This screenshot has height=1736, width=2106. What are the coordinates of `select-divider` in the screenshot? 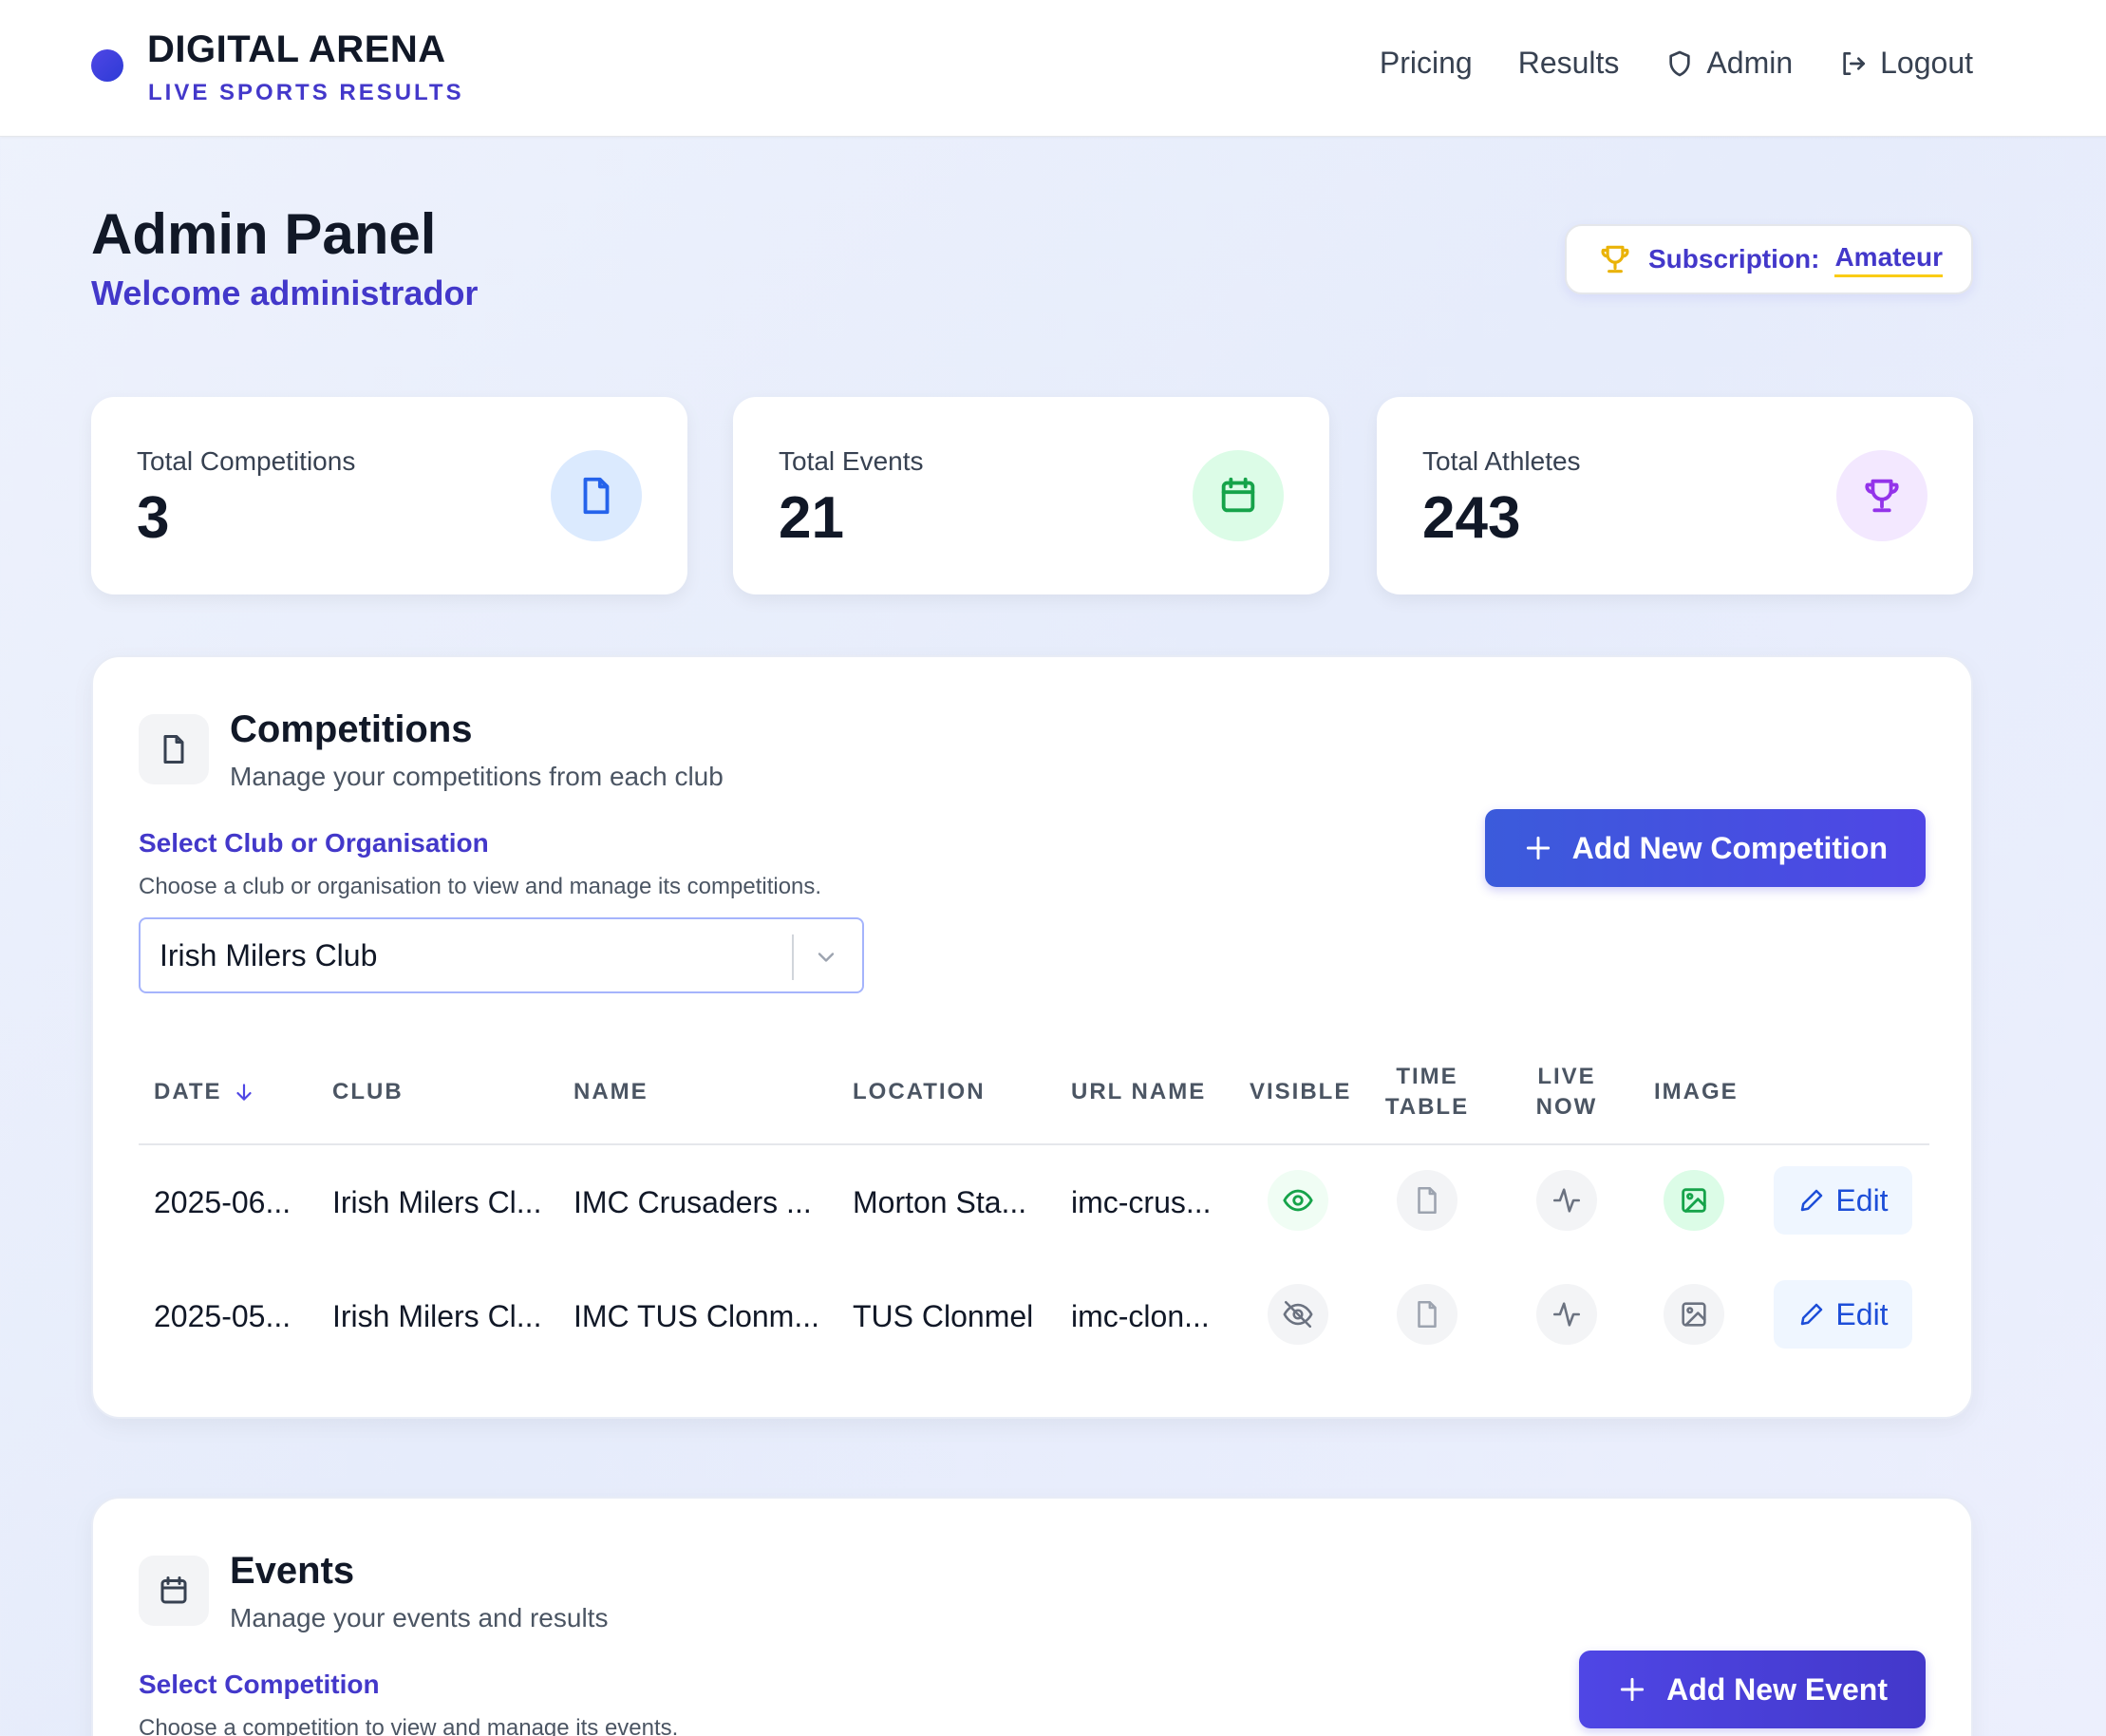 It's located at (793, 957).